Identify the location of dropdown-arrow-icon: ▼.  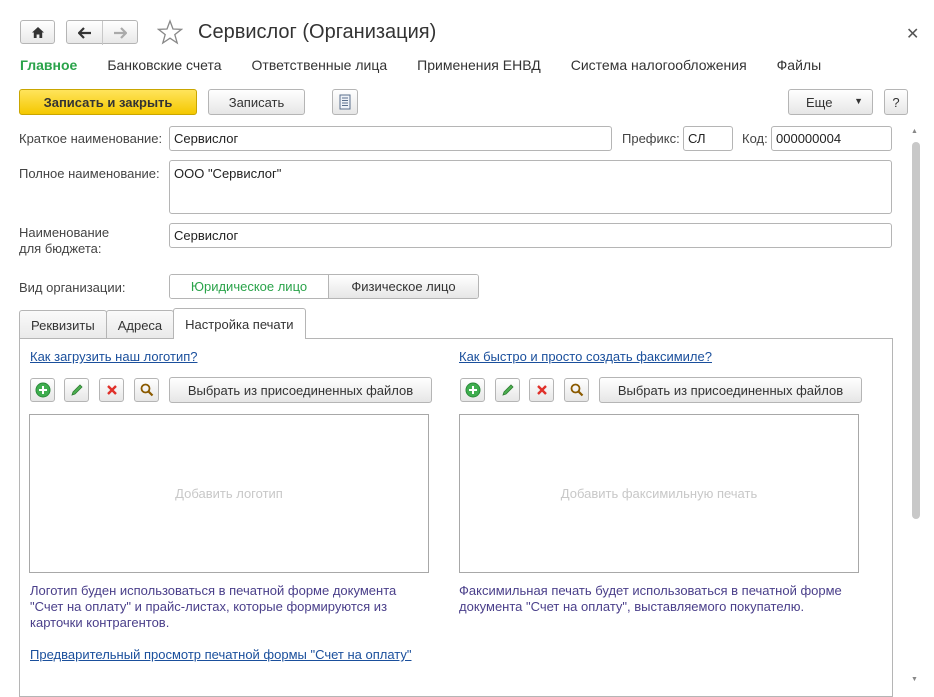
(858, 101).